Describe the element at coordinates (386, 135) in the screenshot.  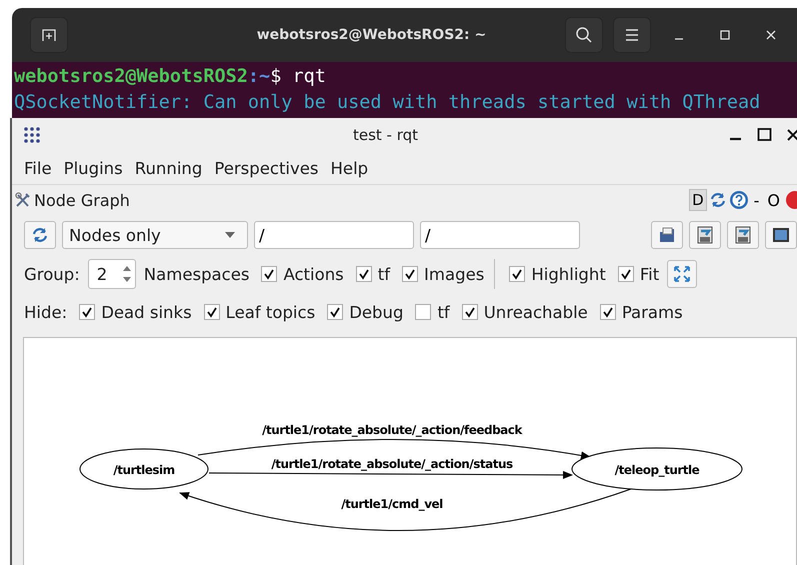
I see `window-title: test - rqt` at that location.